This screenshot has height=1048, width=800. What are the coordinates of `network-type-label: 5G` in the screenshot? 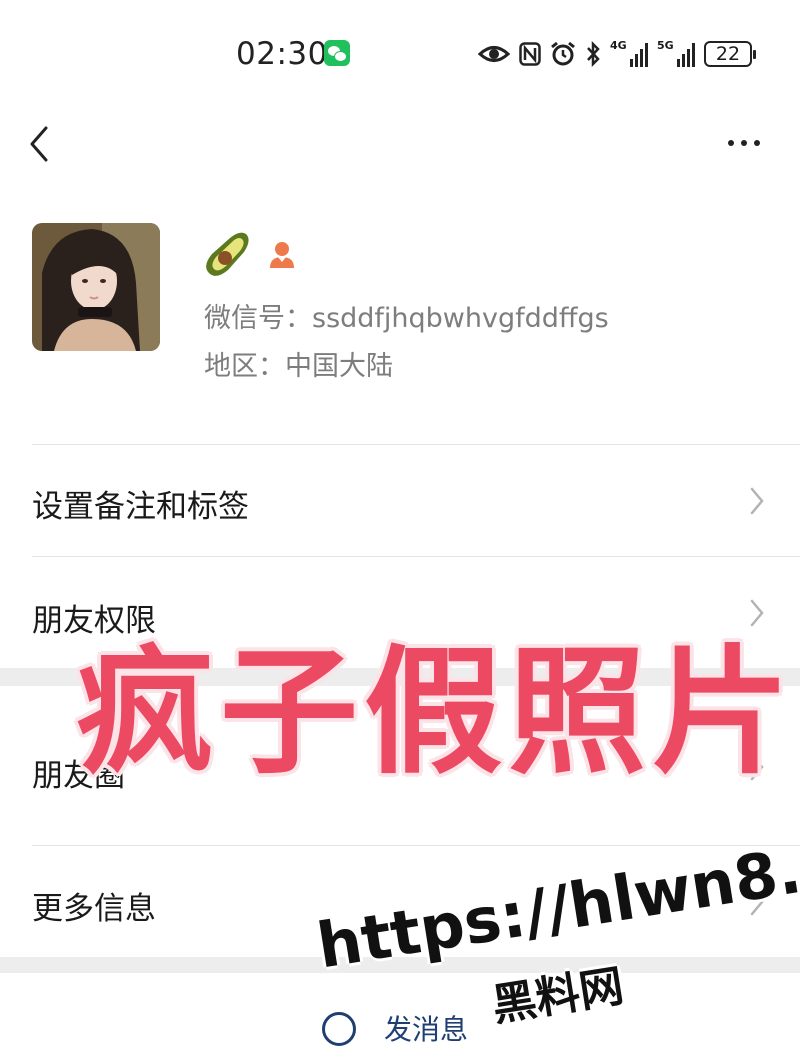 It's located at (665, 45).